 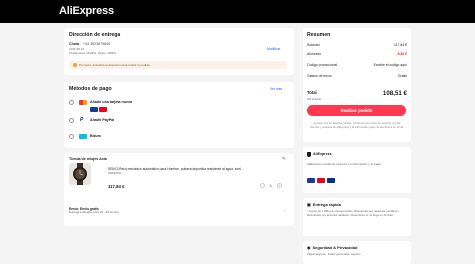 I want to click on lock-icon: ◉, so click(x=309, y=247).